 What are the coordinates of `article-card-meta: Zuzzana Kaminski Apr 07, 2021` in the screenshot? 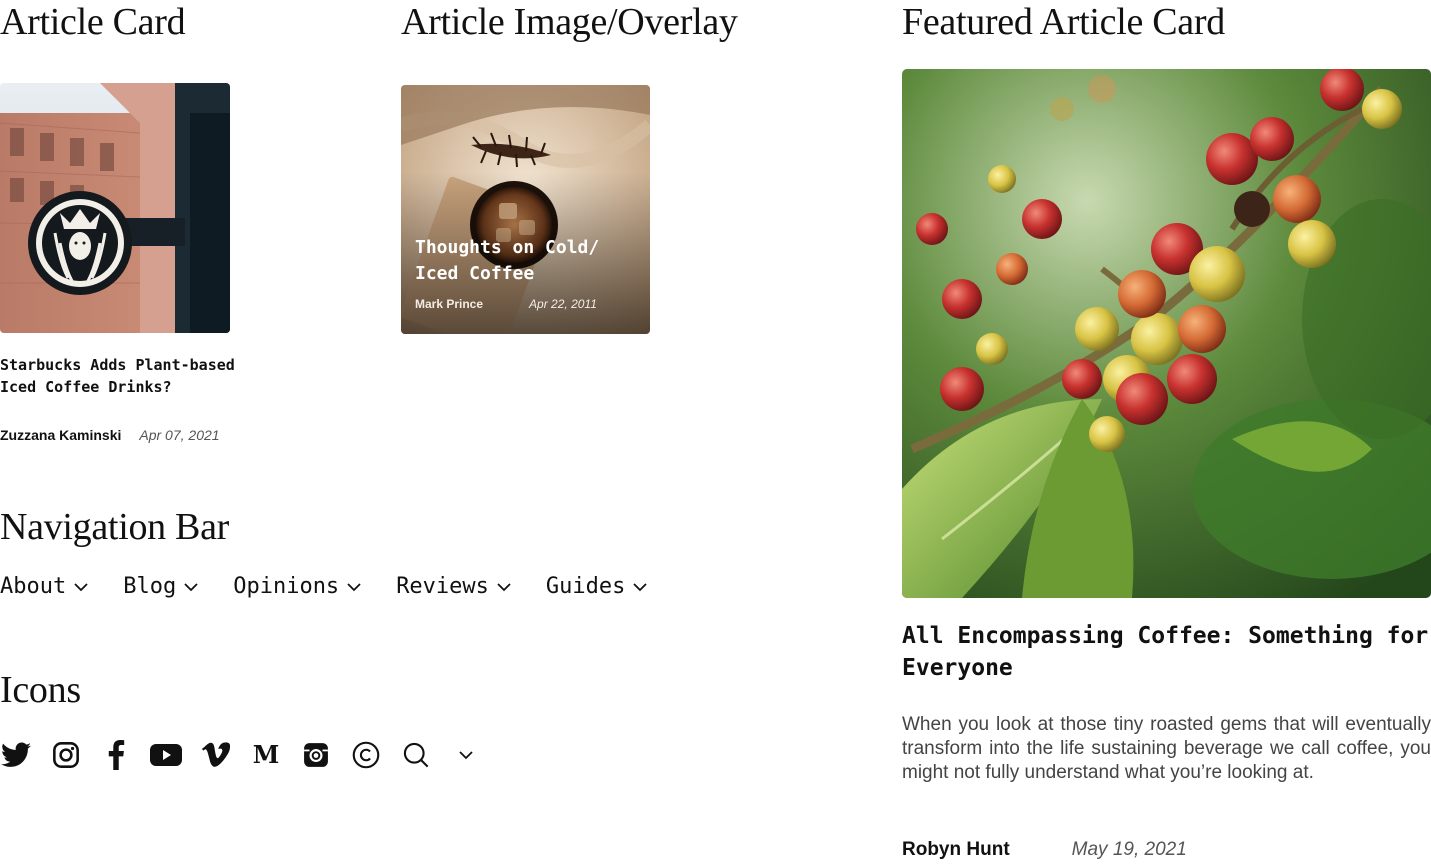 It's located at (120, 435).